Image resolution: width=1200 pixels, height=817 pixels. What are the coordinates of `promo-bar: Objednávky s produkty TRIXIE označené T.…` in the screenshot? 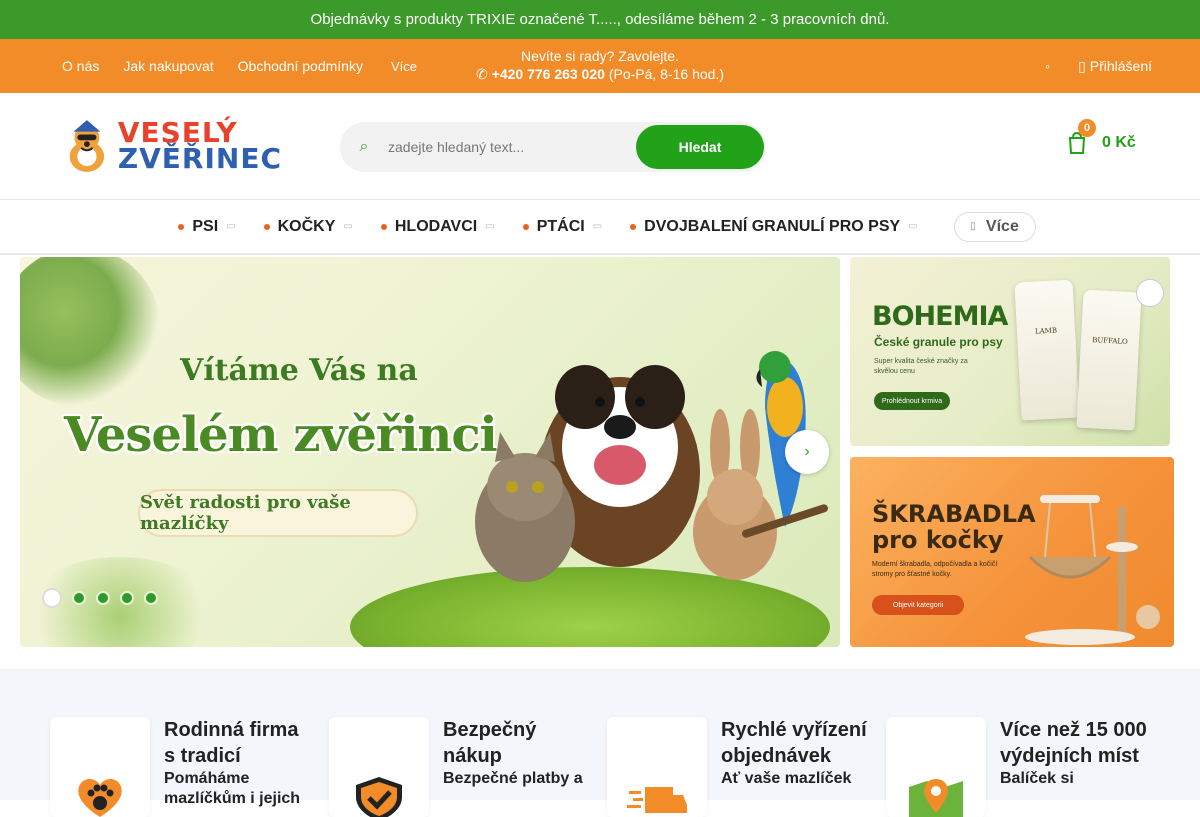 It's located at (600, 19).